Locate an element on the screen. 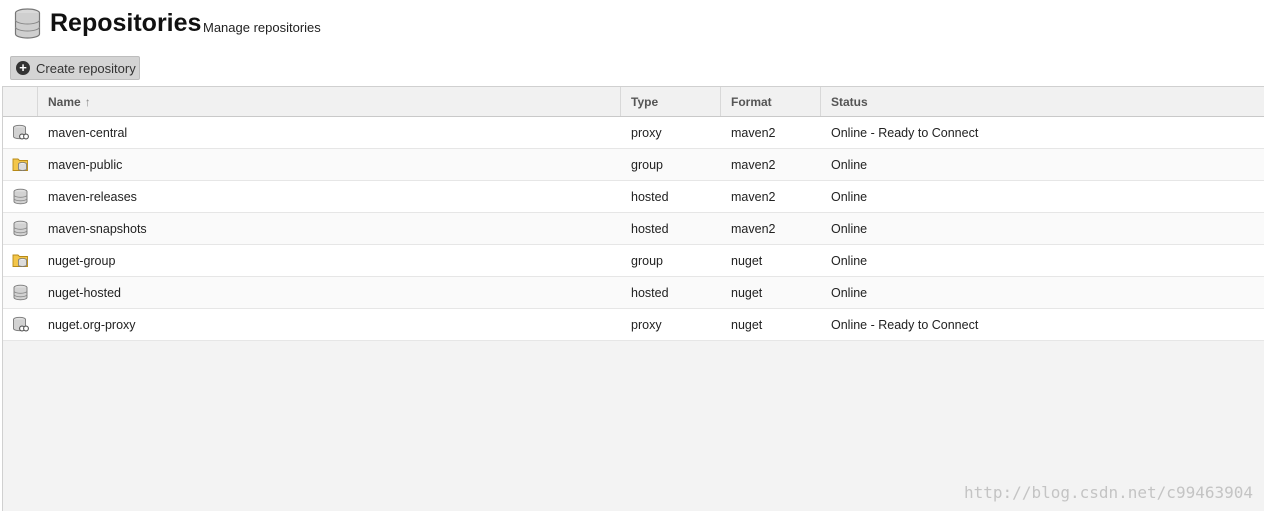  create-repository-button: + Create repository is located at coordinates (75, 68).